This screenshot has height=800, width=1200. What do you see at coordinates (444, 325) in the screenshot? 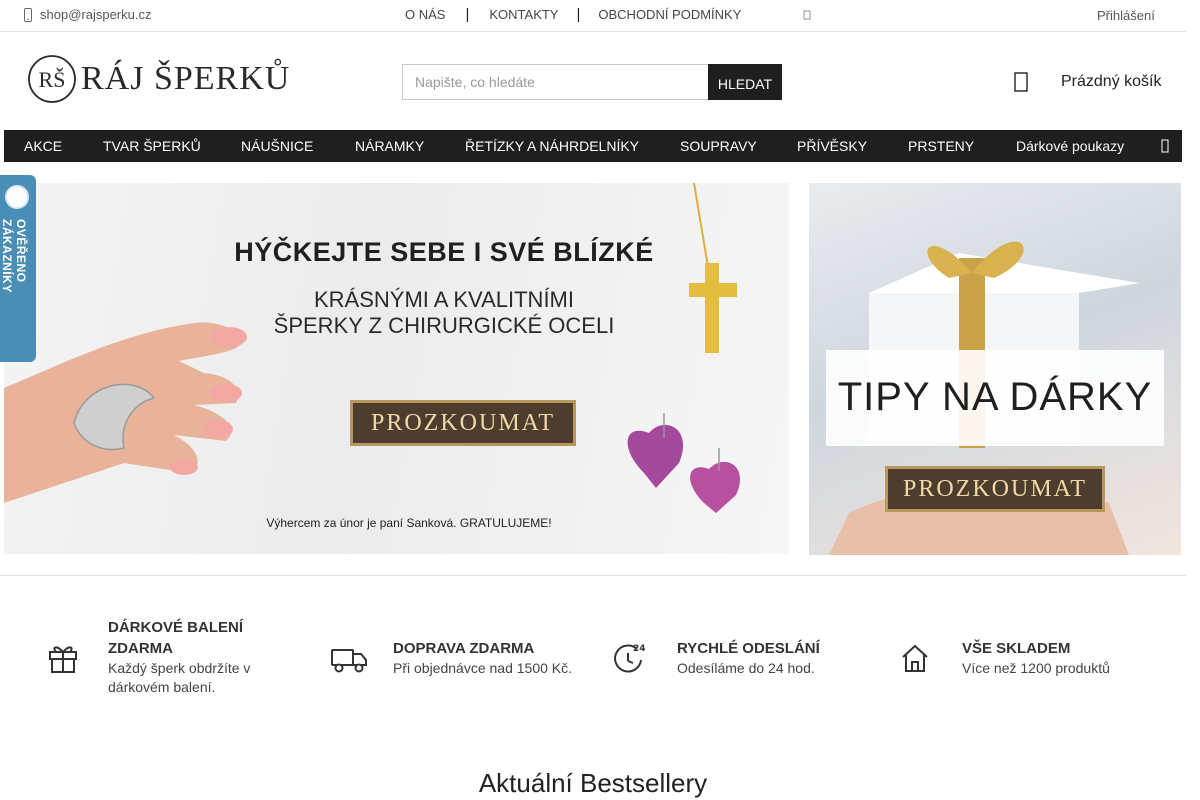
I see `hero-subline-2: ŠPERKY Z CHIRURGICKÉ OCELI` at bounding box center [444, 325].